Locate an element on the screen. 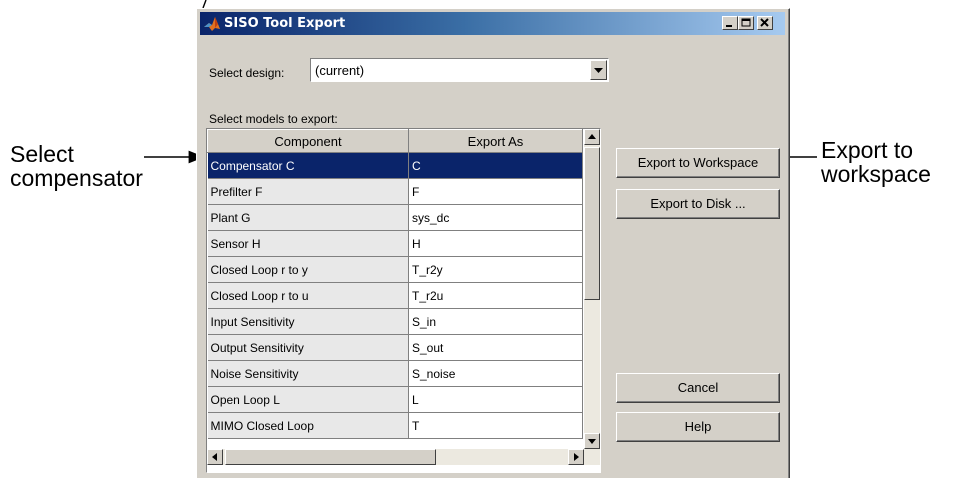 The height and width of the screenshot is (478, 962). table-row: Noise Sensitivity S_noise is located at coordinates (395, 373).